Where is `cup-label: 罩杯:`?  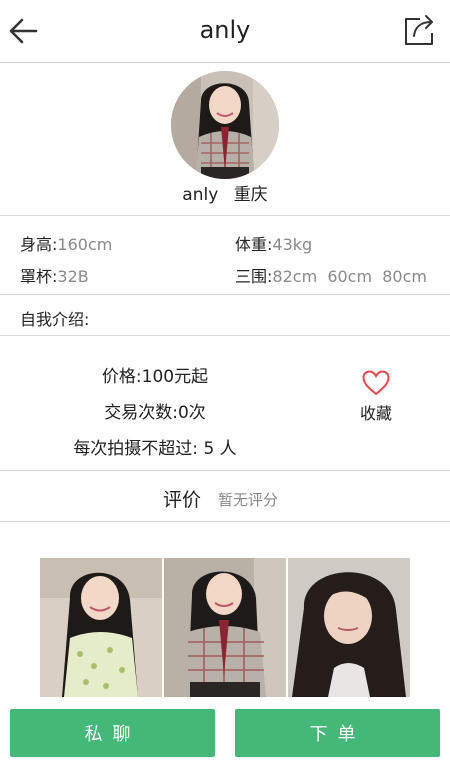
cup-label: 罩杯: is located at coordinates (39, 276).